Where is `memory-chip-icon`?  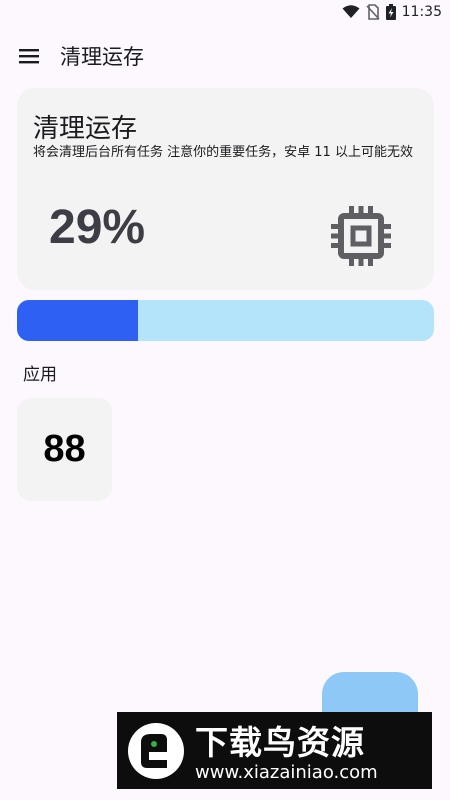 memory-chip-icon is located at coordinates (361, 236).